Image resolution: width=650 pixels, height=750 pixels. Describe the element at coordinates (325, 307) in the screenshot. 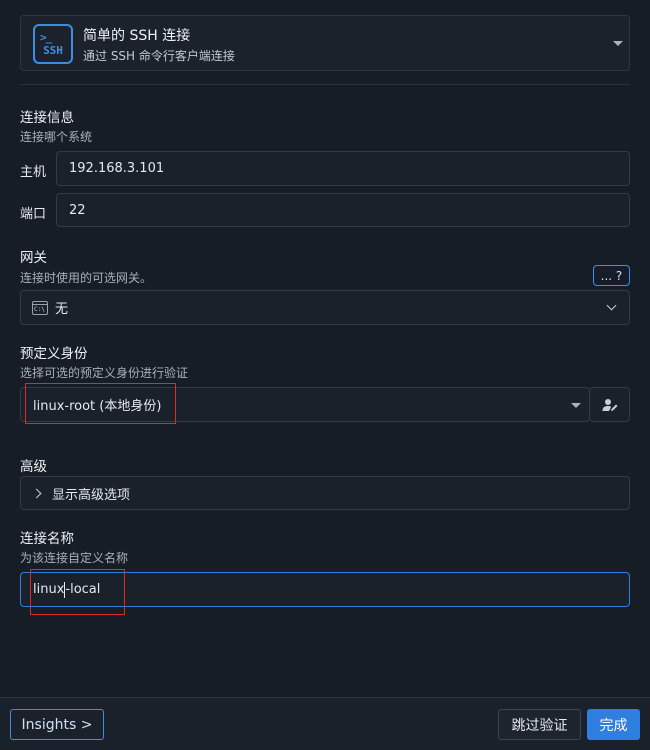

I see `gateway-select: C:\ 无` at that location.